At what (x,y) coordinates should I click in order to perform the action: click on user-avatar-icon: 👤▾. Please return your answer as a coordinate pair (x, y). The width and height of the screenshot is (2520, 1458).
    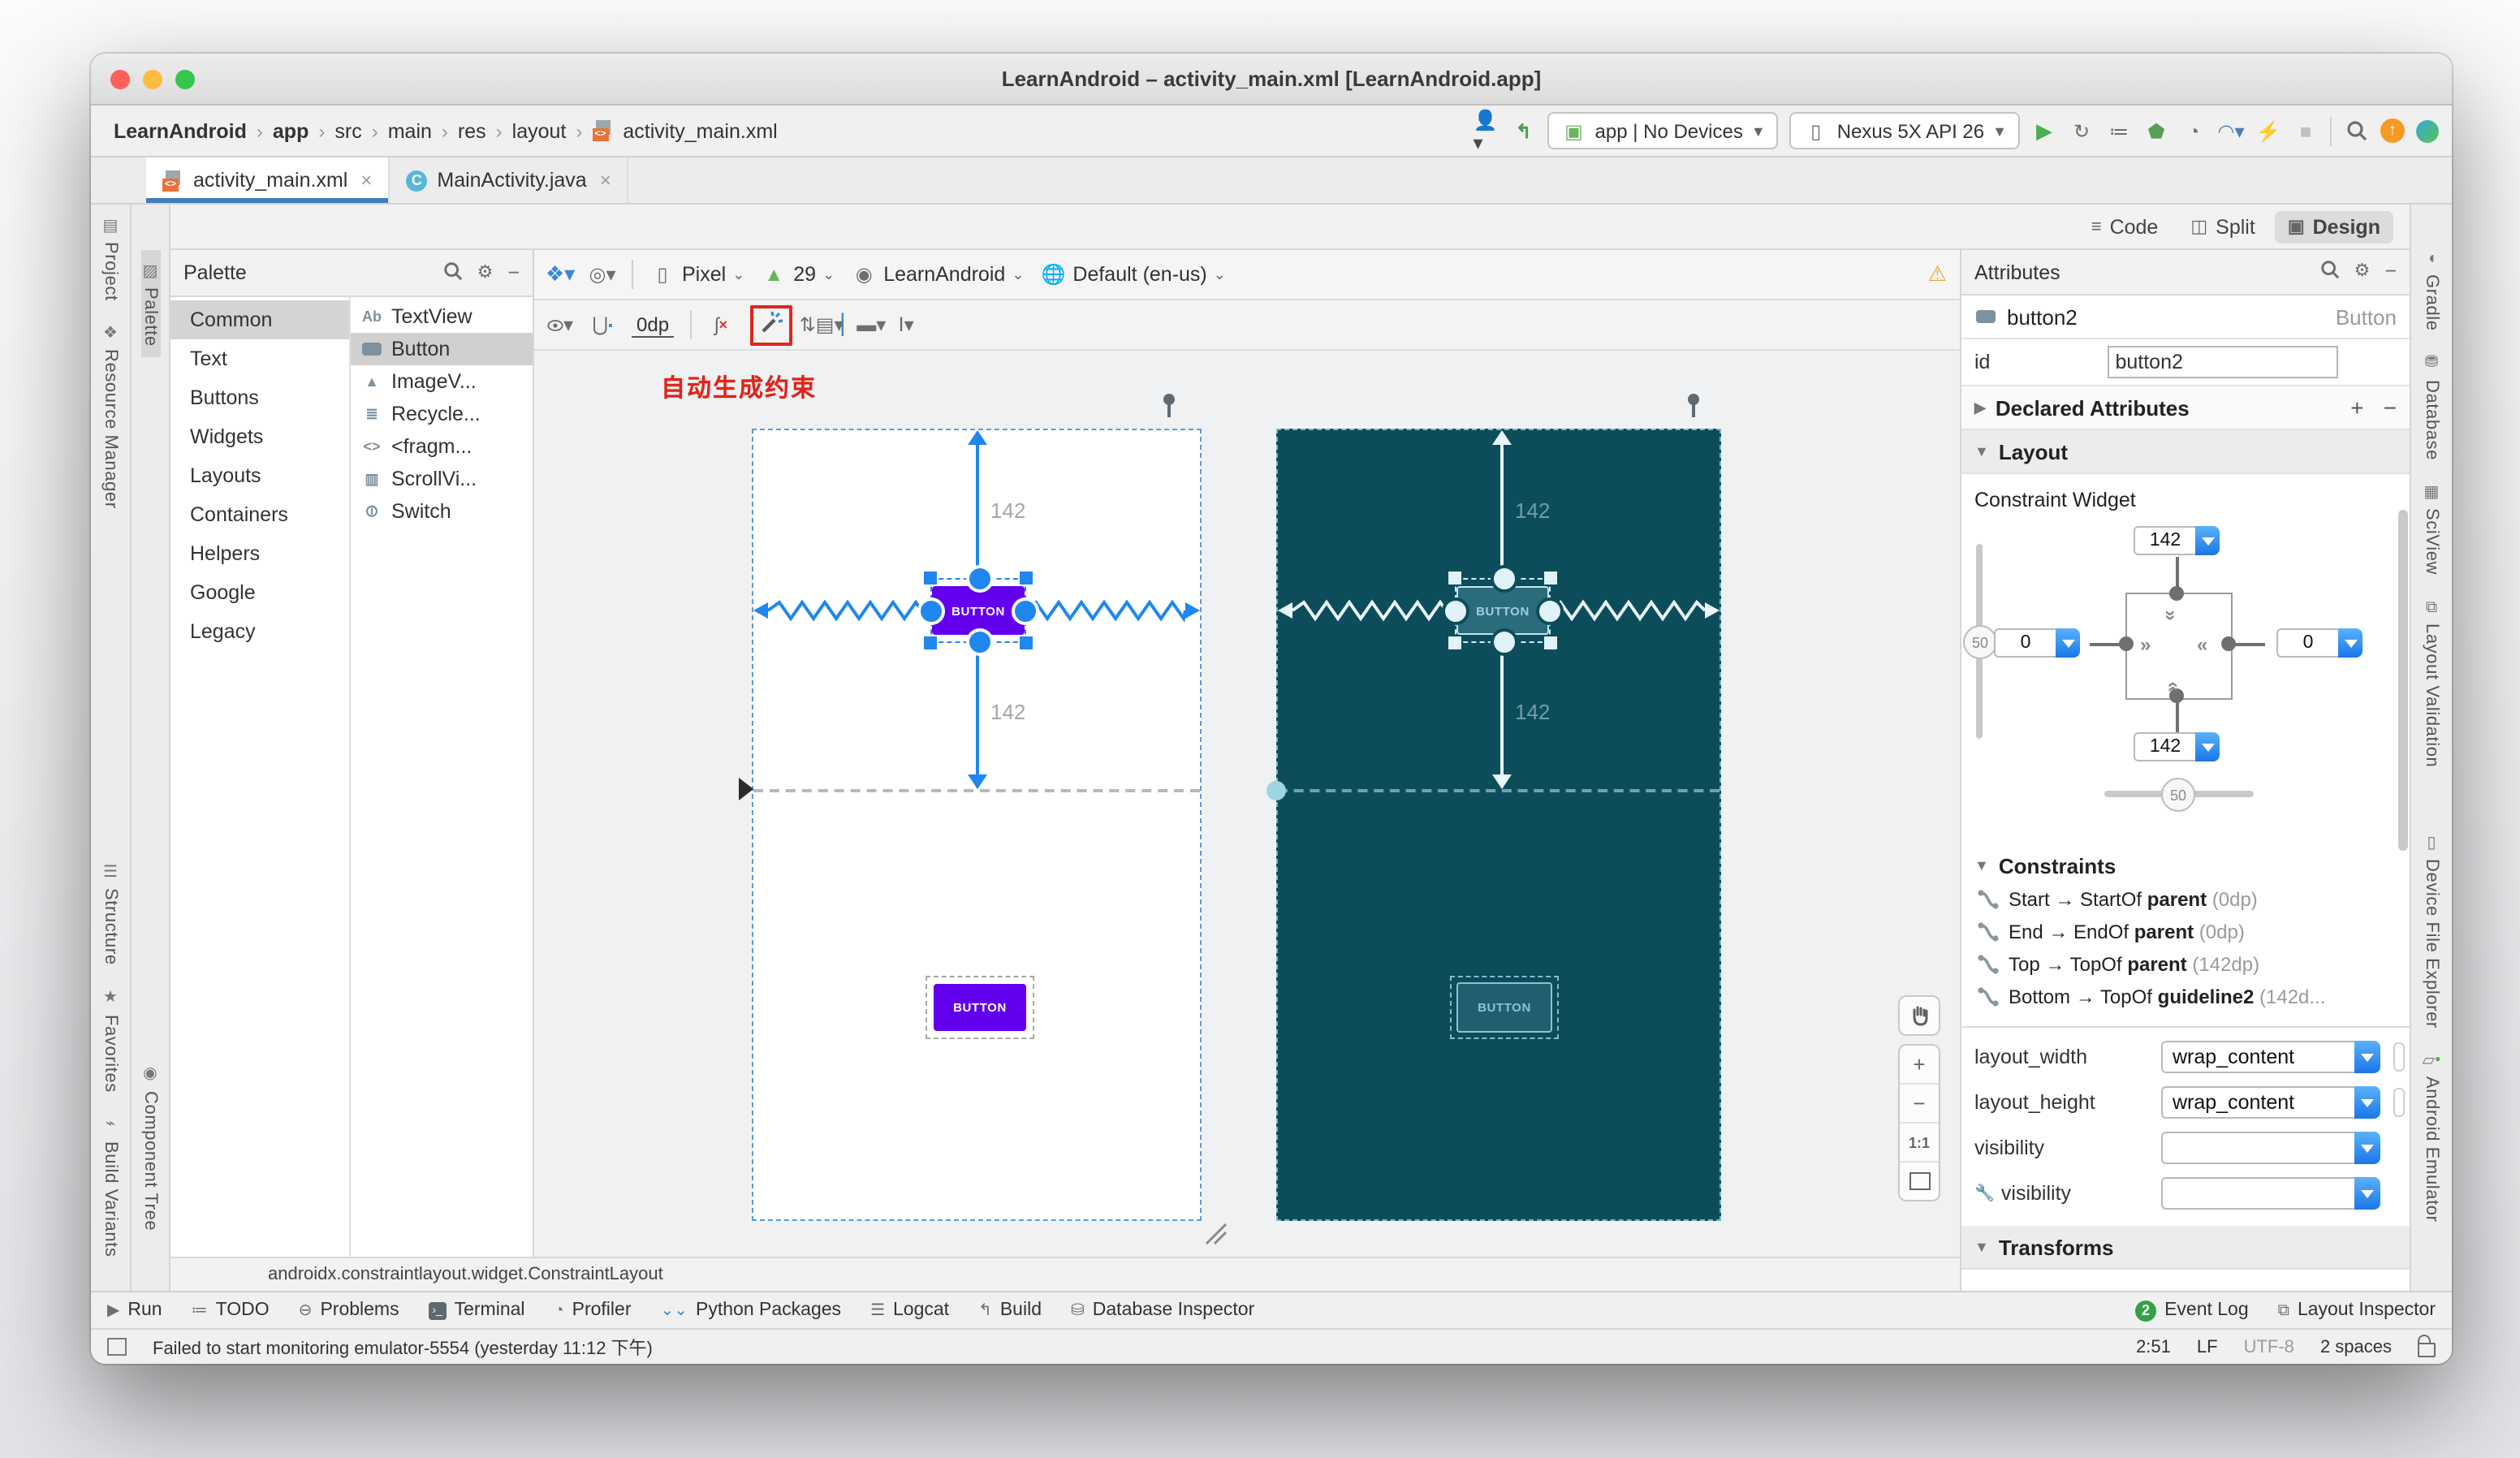
    Looking at the image, I should click on (1487, 130).